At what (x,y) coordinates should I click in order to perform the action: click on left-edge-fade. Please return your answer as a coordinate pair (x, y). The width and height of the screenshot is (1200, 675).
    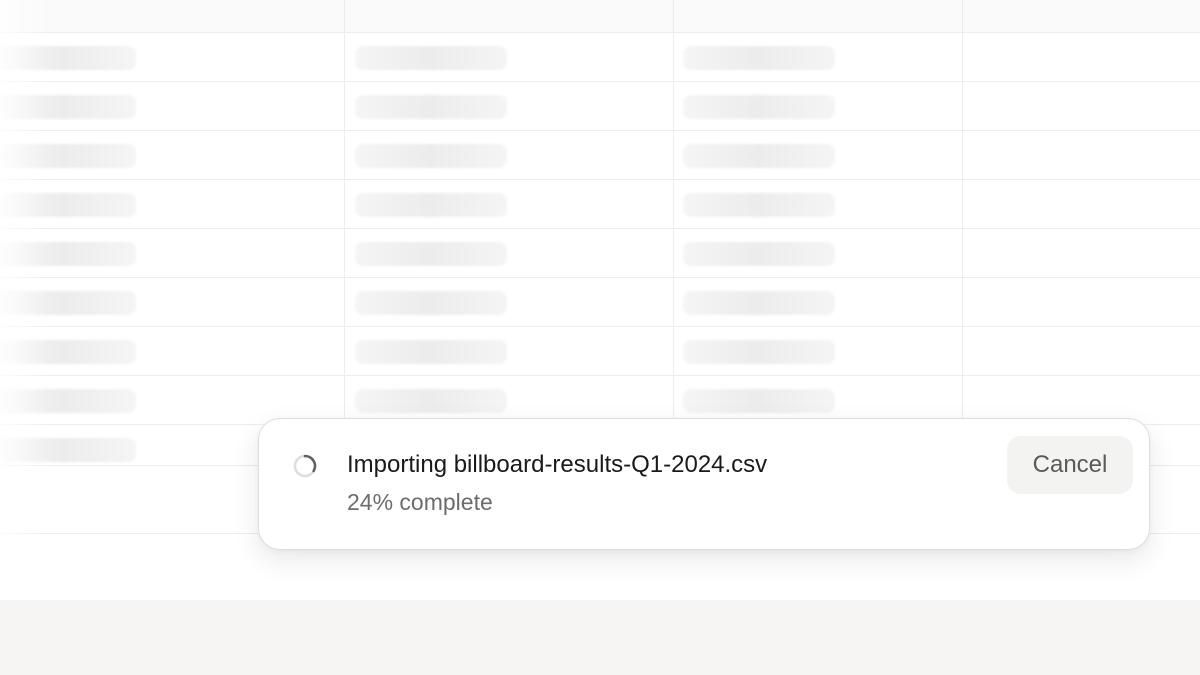
    Looking at the image, I should click on (25, 300).